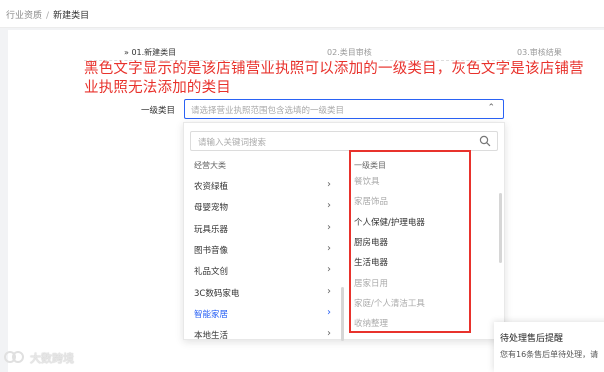 The image size is (604, 372). What do you see at coordinates (549, 354) in the screenshot?
I see `toast-body: 您有16条售后单待处理，请` at bounding box center [549, 354].